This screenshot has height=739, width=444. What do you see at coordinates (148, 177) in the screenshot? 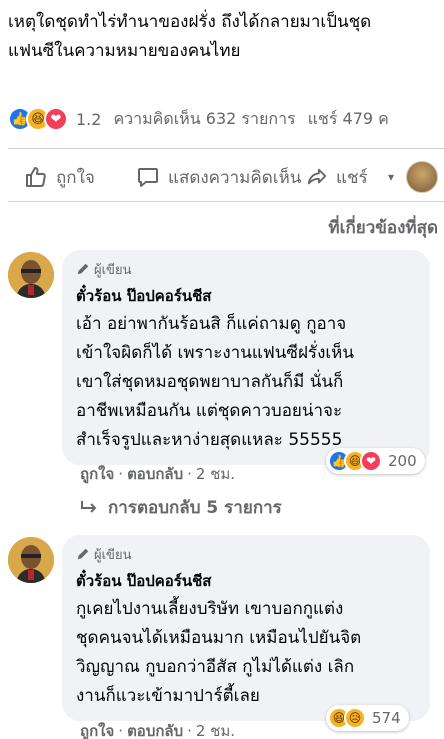
I see `comment-icon` at bounding box center [148, 177].